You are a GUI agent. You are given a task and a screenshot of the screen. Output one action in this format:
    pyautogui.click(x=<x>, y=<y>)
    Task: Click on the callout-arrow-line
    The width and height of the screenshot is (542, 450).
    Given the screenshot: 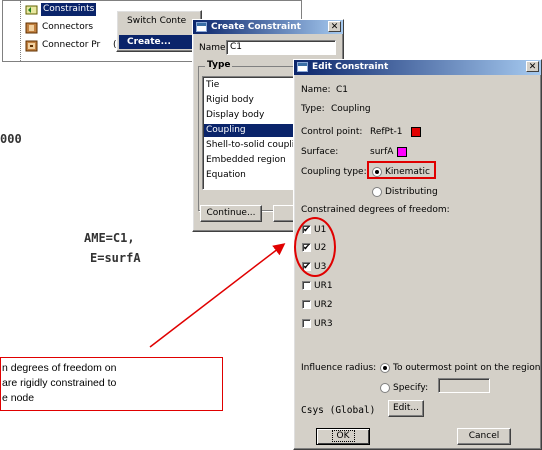 What is the action you would take?
    pyautogui.click(x=217, y=295)
    